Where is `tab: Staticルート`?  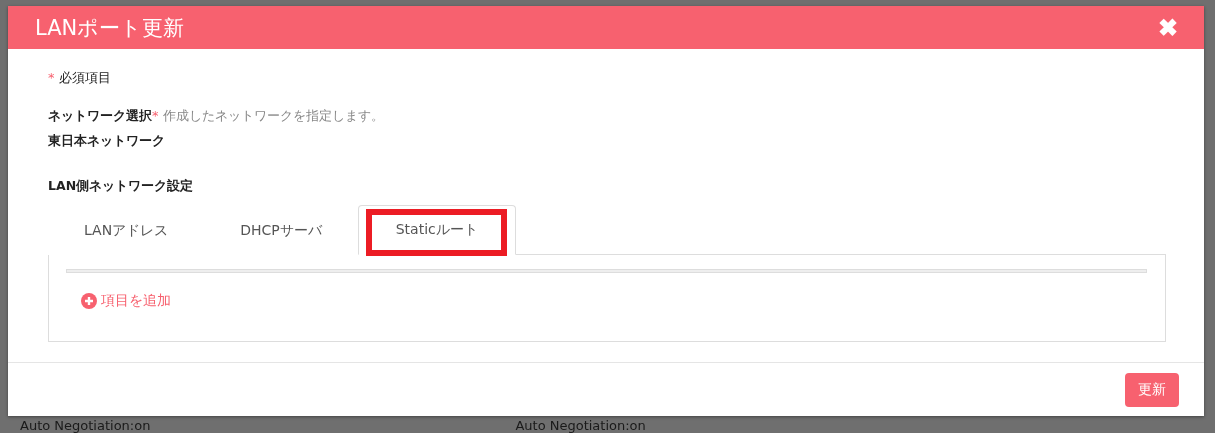 tab: Staticルート is located at coordinates (436, 230).